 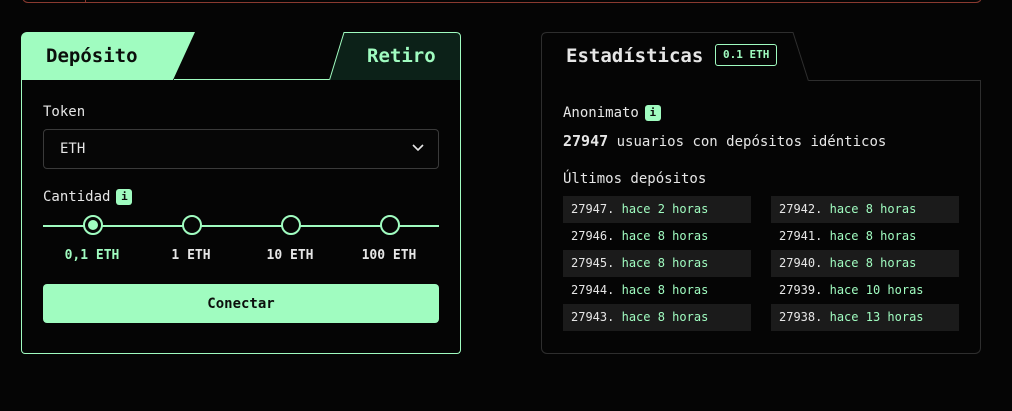 I want to click on deposit-row: 27941. hace 8 horas, so click(x=865, y=236).